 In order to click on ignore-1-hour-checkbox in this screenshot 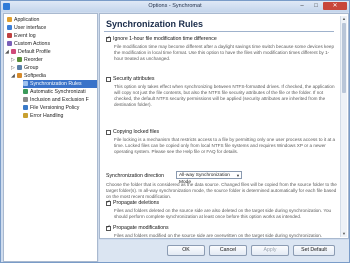, I will do `click(108, 38)`.